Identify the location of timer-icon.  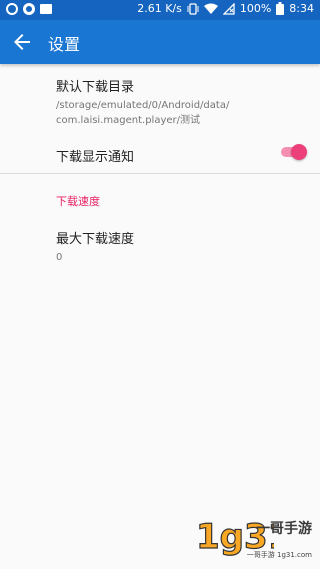
(29, 9).